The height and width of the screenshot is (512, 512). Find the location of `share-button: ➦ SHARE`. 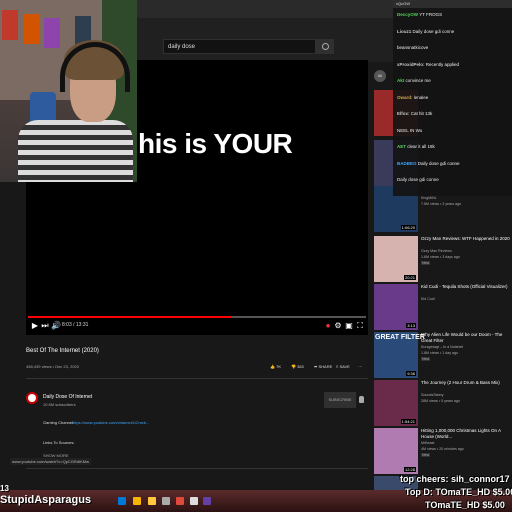

share-button: ➦ SHARE is located at coordinates (323, 366).